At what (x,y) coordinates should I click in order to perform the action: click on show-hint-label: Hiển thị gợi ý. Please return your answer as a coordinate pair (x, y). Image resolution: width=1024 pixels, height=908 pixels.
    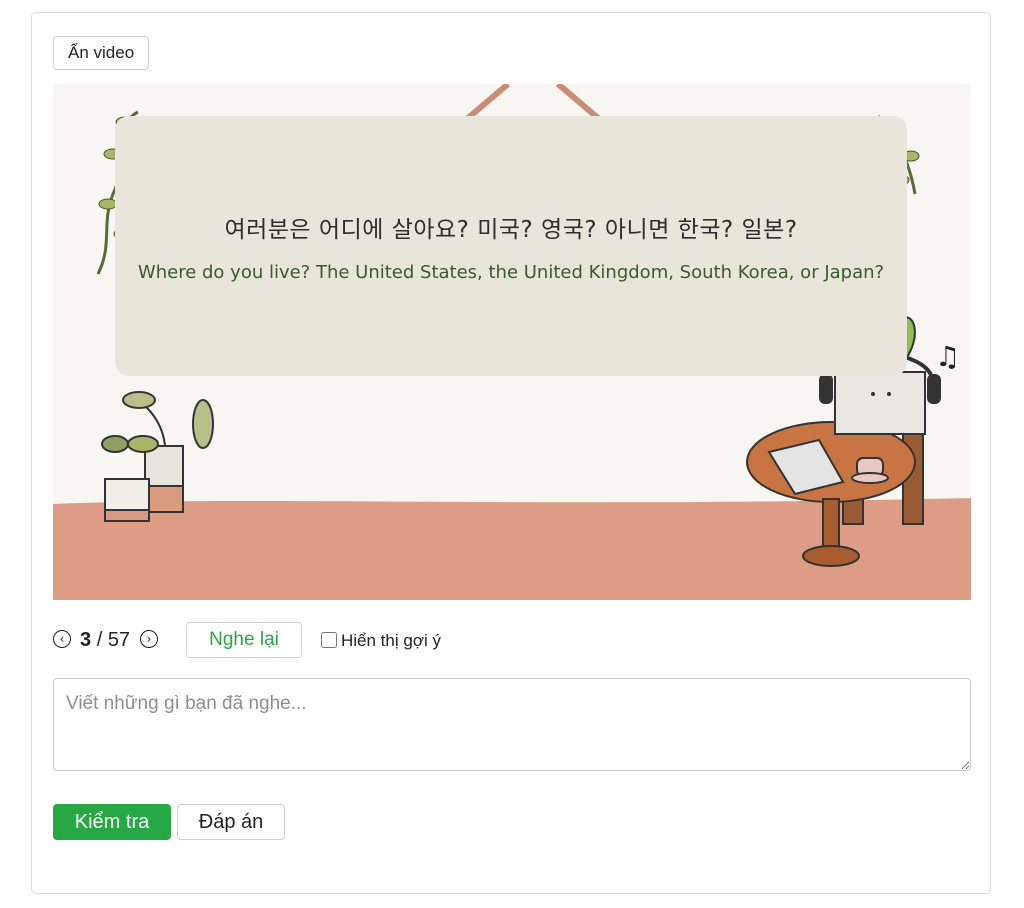
    Looking at the image, I should click on (391, 640).